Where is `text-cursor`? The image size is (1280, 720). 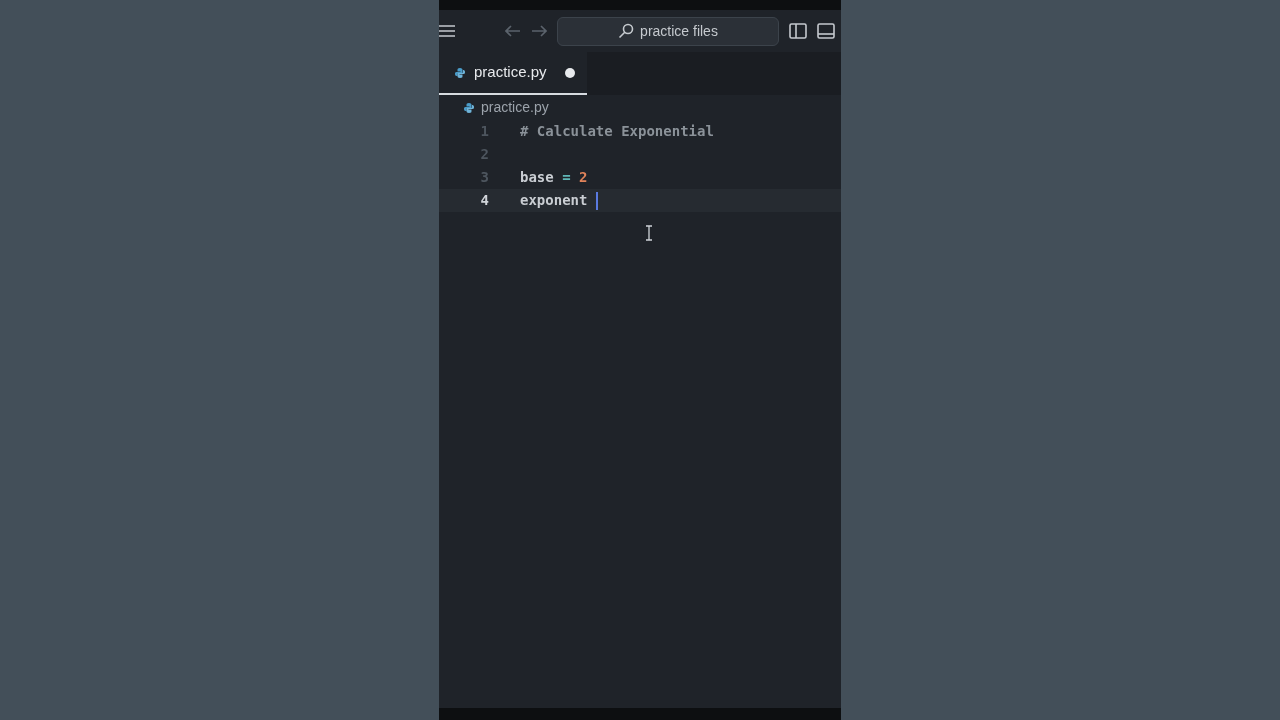
text-cursor is located at coordinates (596, 200).